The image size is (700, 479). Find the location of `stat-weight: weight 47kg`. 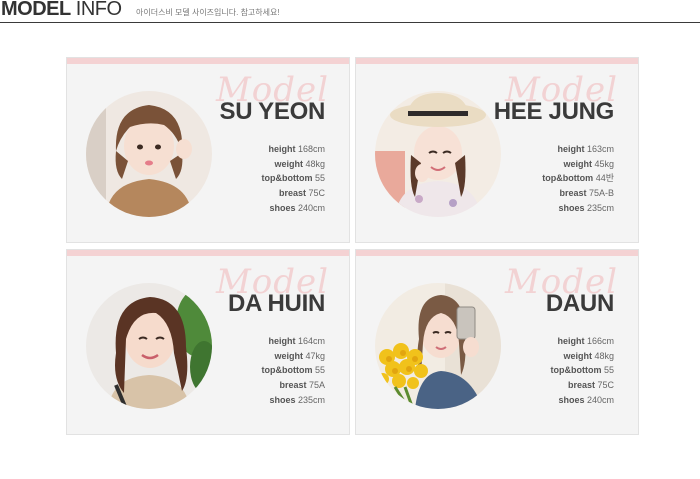

stat-weight: weight 47kg is located at coordinates (299, 355).